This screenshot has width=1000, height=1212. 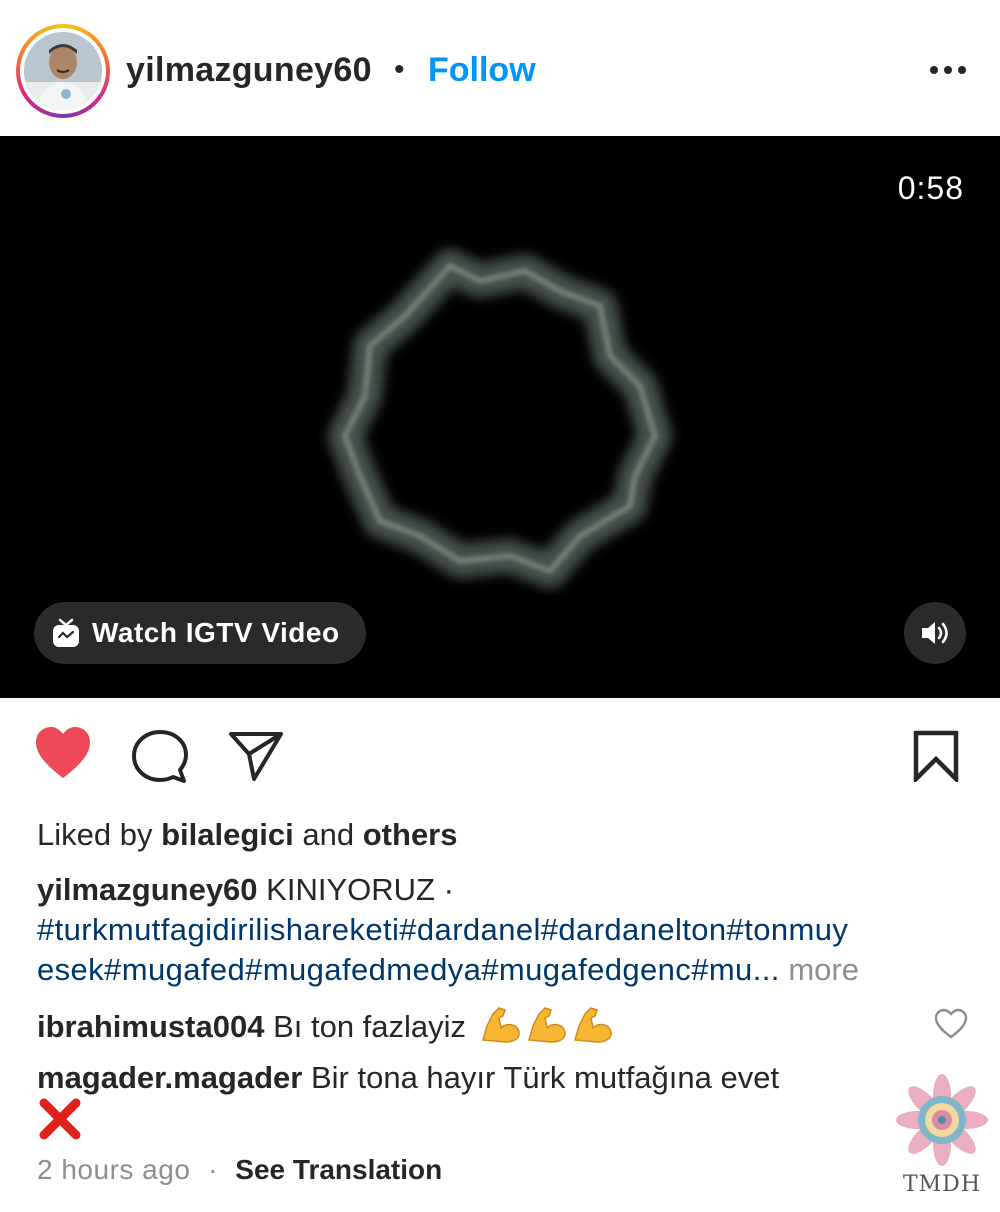 I want to click on post-username: yilmazguney60, so click(x=249, y=70).